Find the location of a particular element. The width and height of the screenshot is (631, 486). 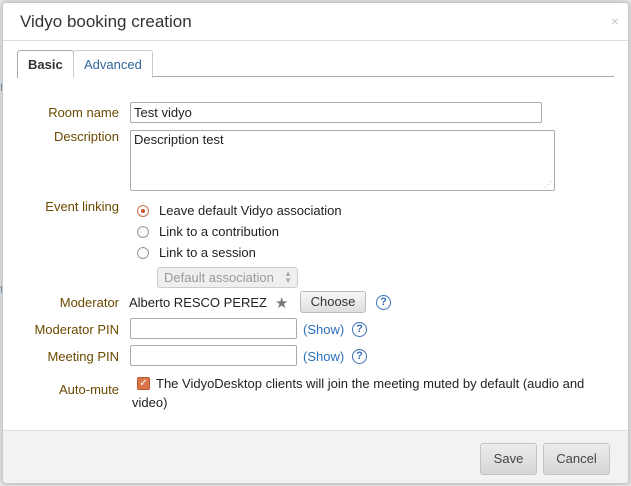

event-linking-label: Event linking is located at coordinates (82, 206).